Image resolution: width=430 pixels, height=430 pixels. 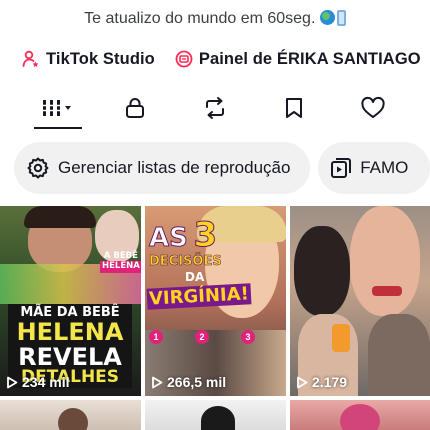 I want to click on playlist-chips: Gerenciar listas de reprodução FAMO, so click(x=222, y=168).